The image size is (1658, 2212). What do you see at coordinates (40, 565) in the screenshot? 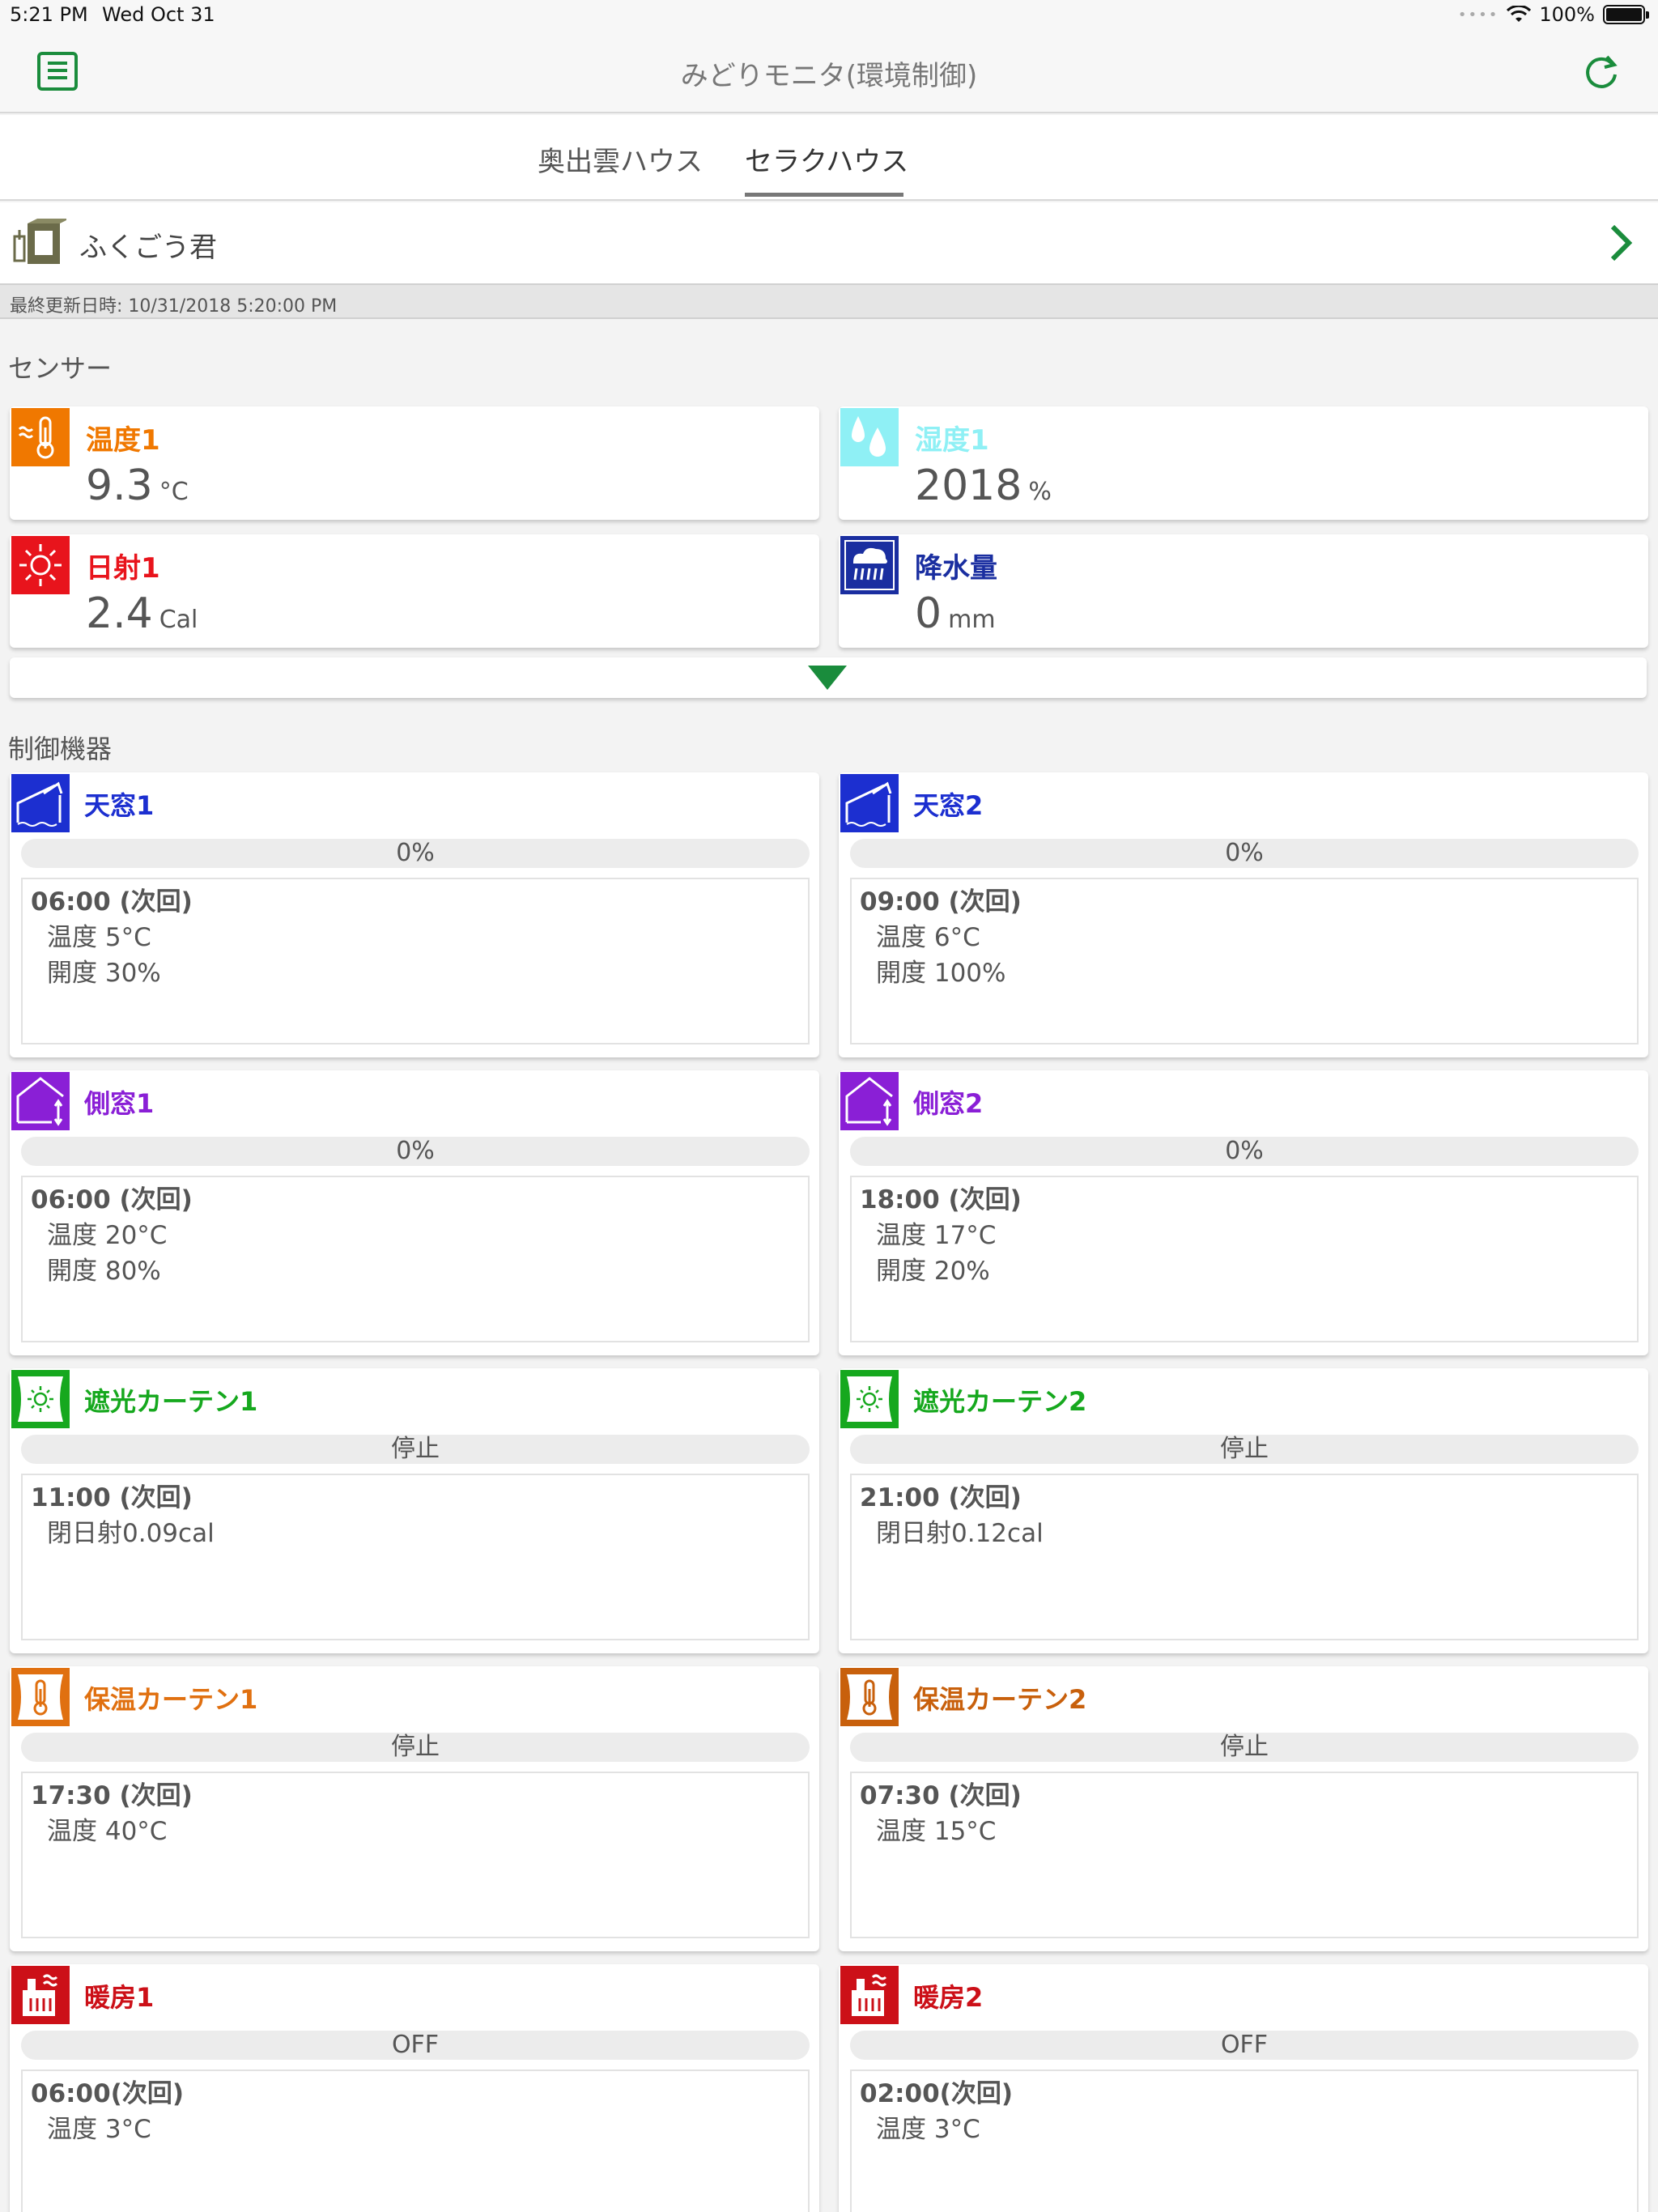
I see `sun-icon` at bounding box center [40, 565].